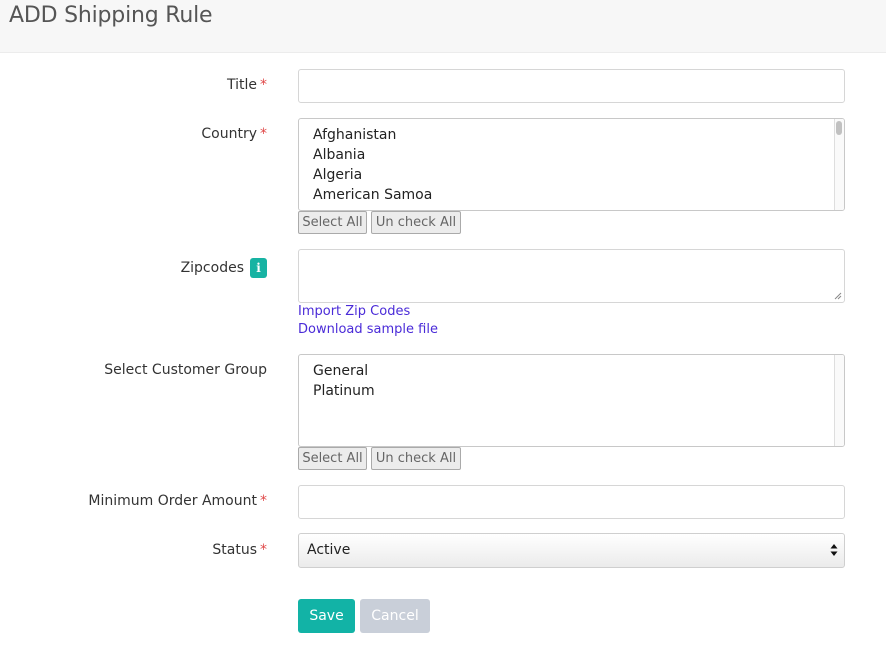  What do you see at coordinates (326, 616) in the screenshot?
I see `save-button: Save` at bounding box center [326, 616].